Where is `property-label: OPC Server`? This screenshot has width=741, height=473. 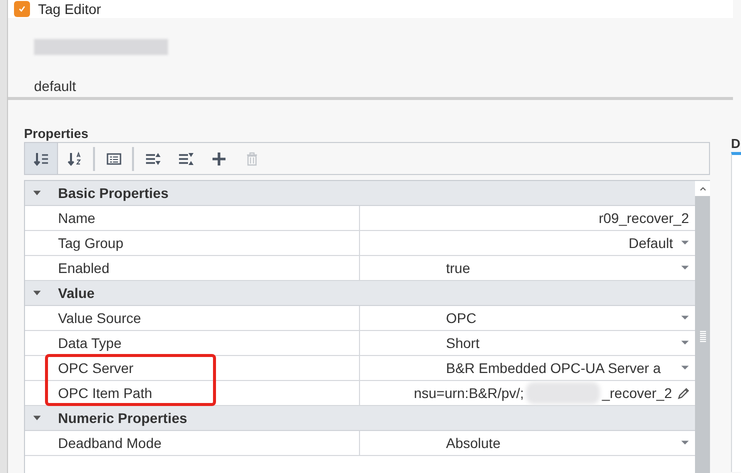 property-label: OPC Server is located at coordinates (96, 368).